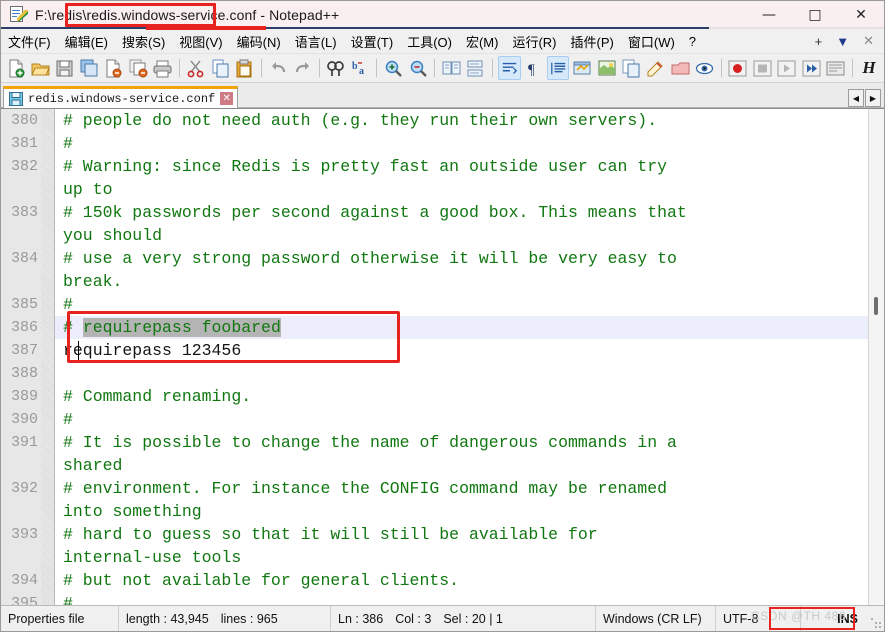 This screenshot has height=632, width=885. I want to click on svg-text: b, so click(355, 66).